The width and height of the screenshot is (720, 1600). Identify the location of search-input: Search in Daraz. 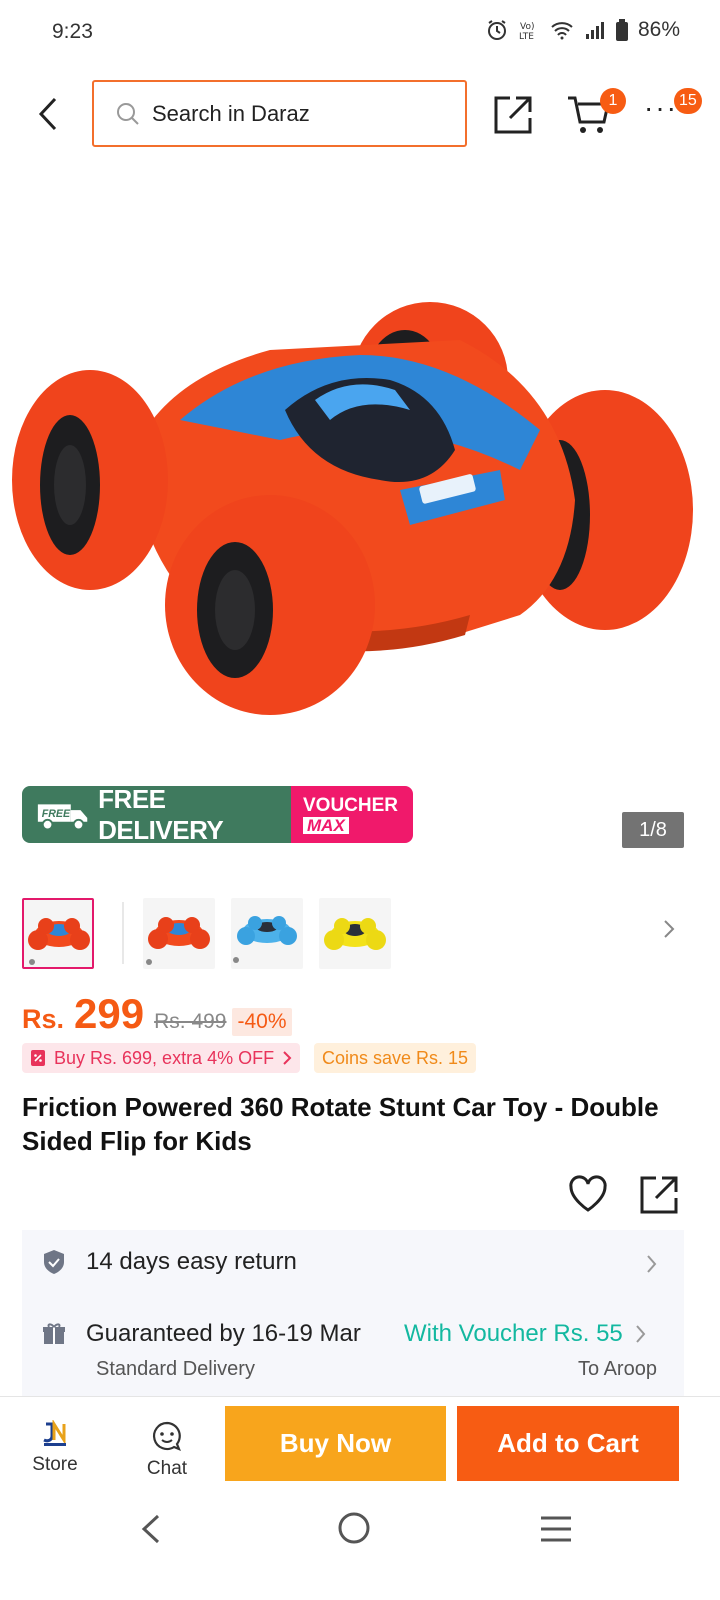
(279, 113).